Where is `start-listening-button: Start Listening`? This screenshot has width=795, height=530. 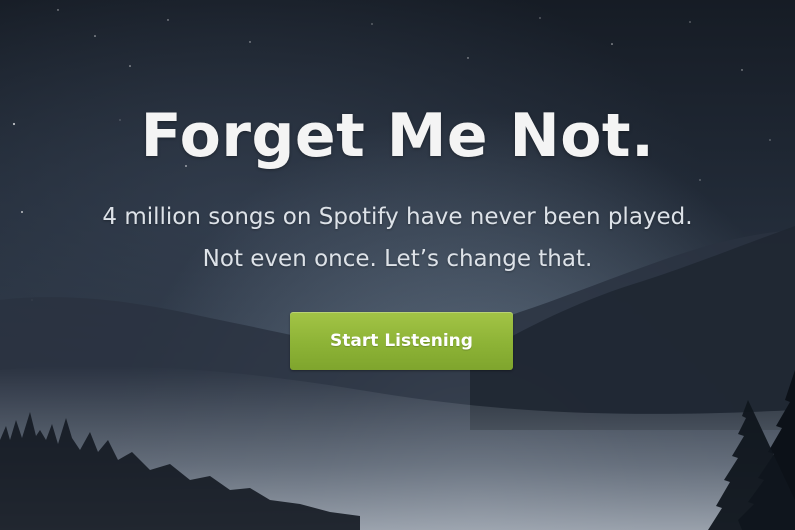
start-listening-button: Start Listening is located at coordinates (401, 341).